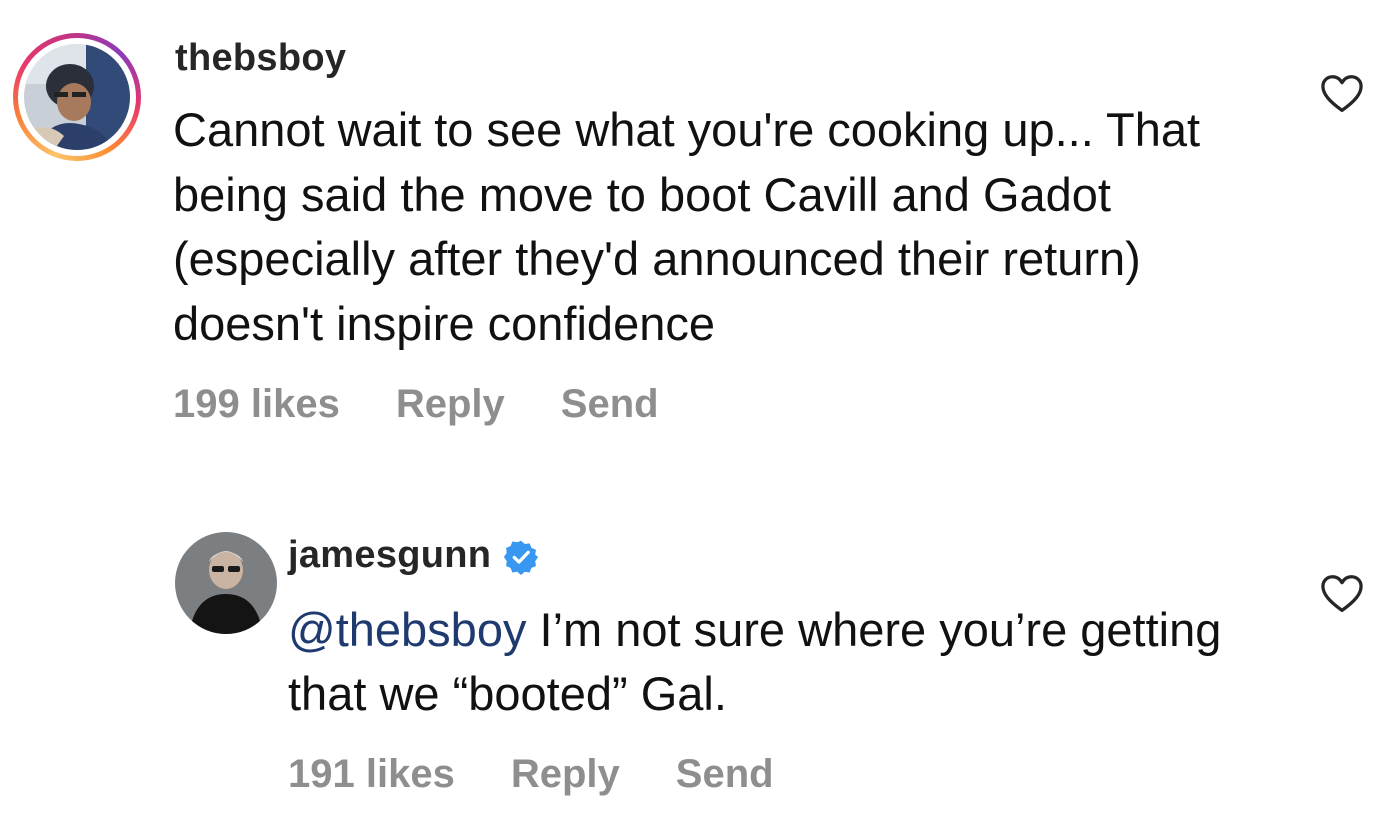 The image size is (1400, 823). I want to click on likes-count: 199 likes, so click(256, 404).